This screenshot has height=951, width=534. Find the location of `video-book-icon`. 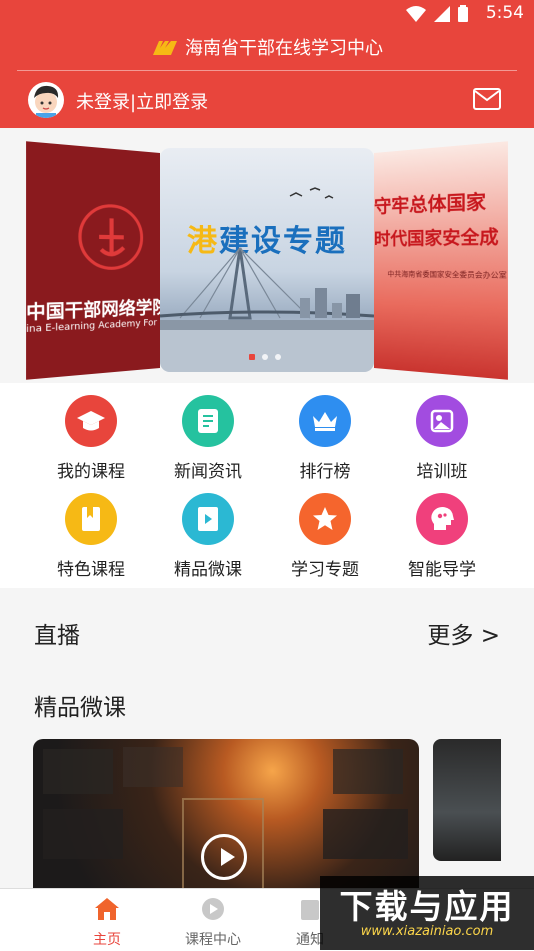

video-book-icon is located at coordinates (208, 519).